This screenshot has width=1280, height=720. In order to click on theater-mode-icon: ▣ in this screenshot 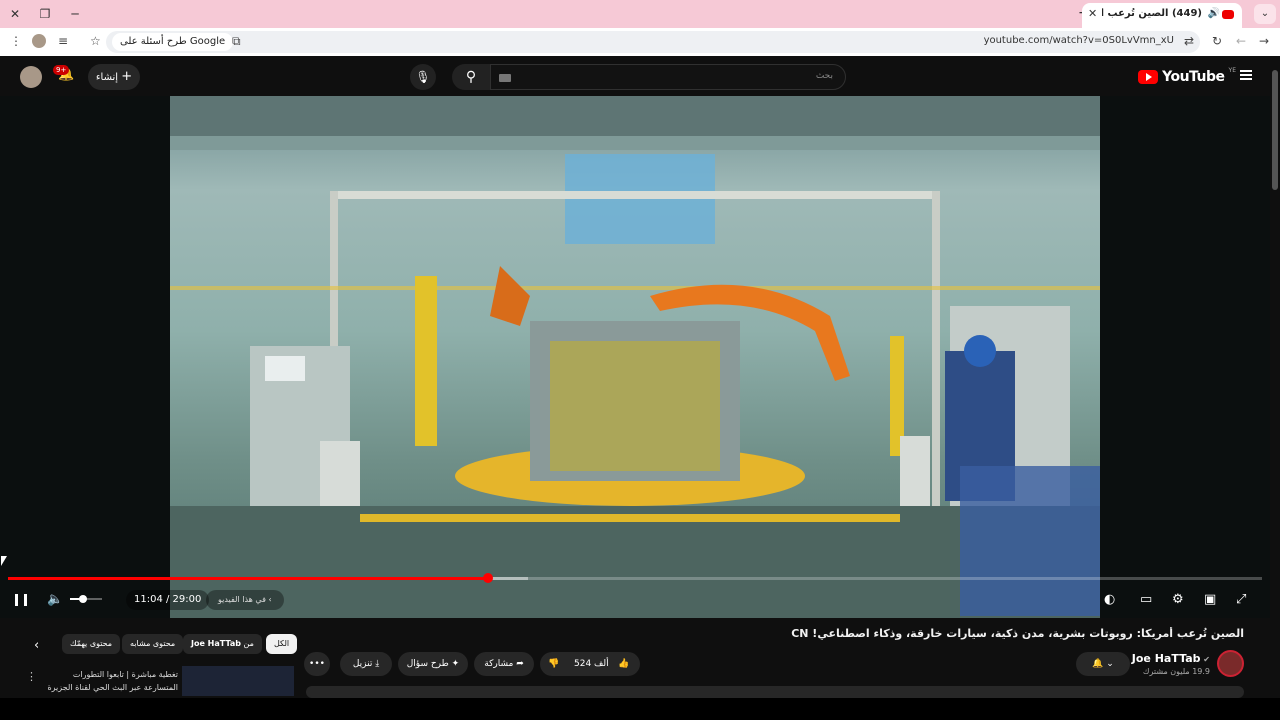, I will do `click(1210, 600)`.